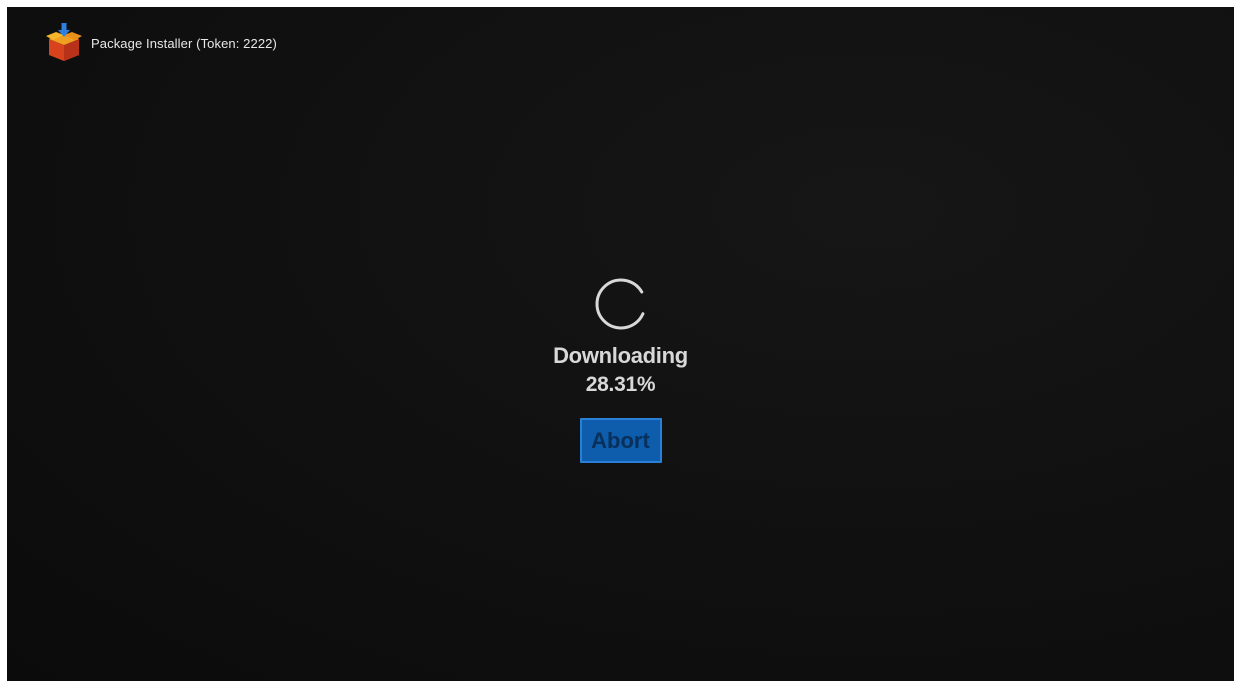 Image resolution: width=1241 pixels, height=686 pixels. Describe the element at coordinates (620, 384) in the screenshot. I see `download-progress-percent: 28.31%` at that location.